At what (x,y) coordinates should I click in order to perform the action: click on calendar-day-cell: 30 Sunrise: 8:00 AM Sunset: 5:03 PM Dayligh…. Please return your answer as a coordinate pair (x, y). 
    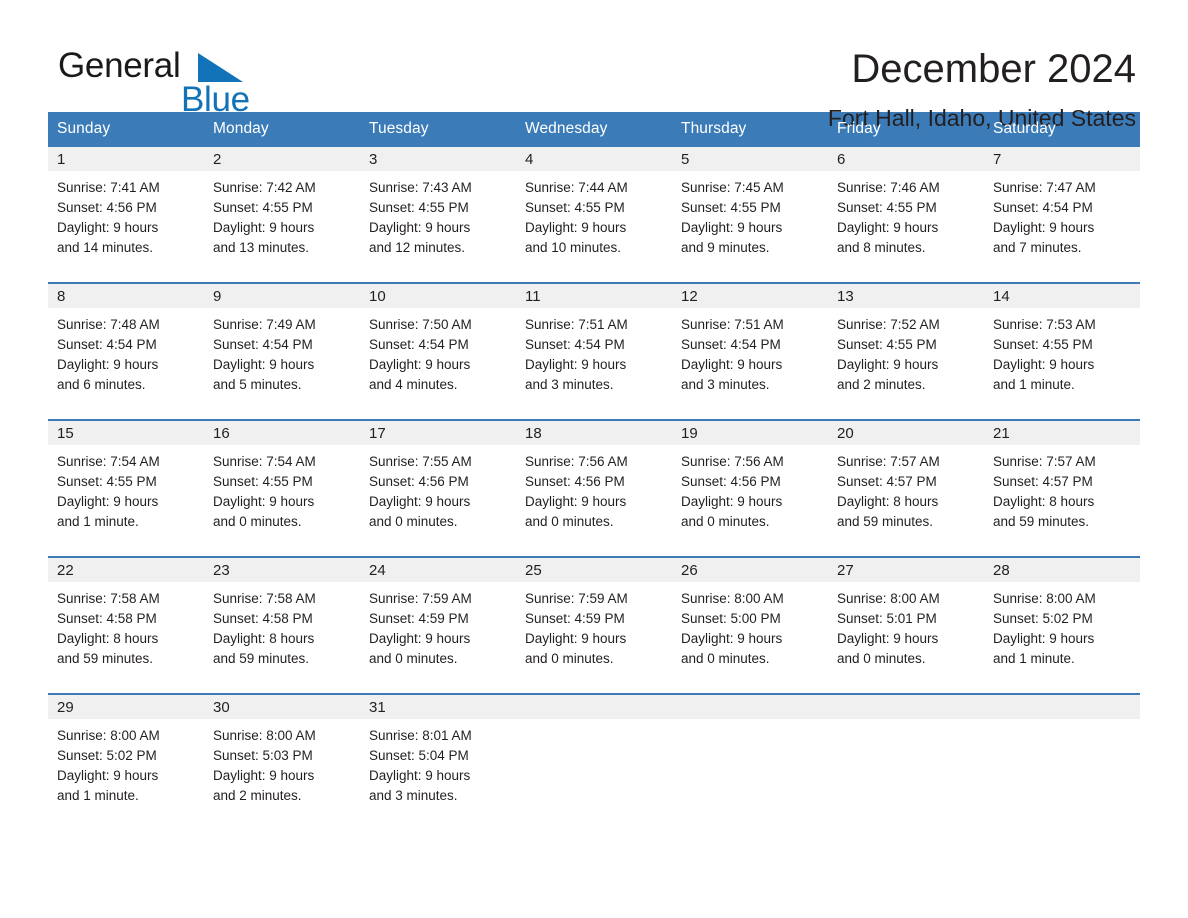
    Looking at the image, I should click on (282, 761).